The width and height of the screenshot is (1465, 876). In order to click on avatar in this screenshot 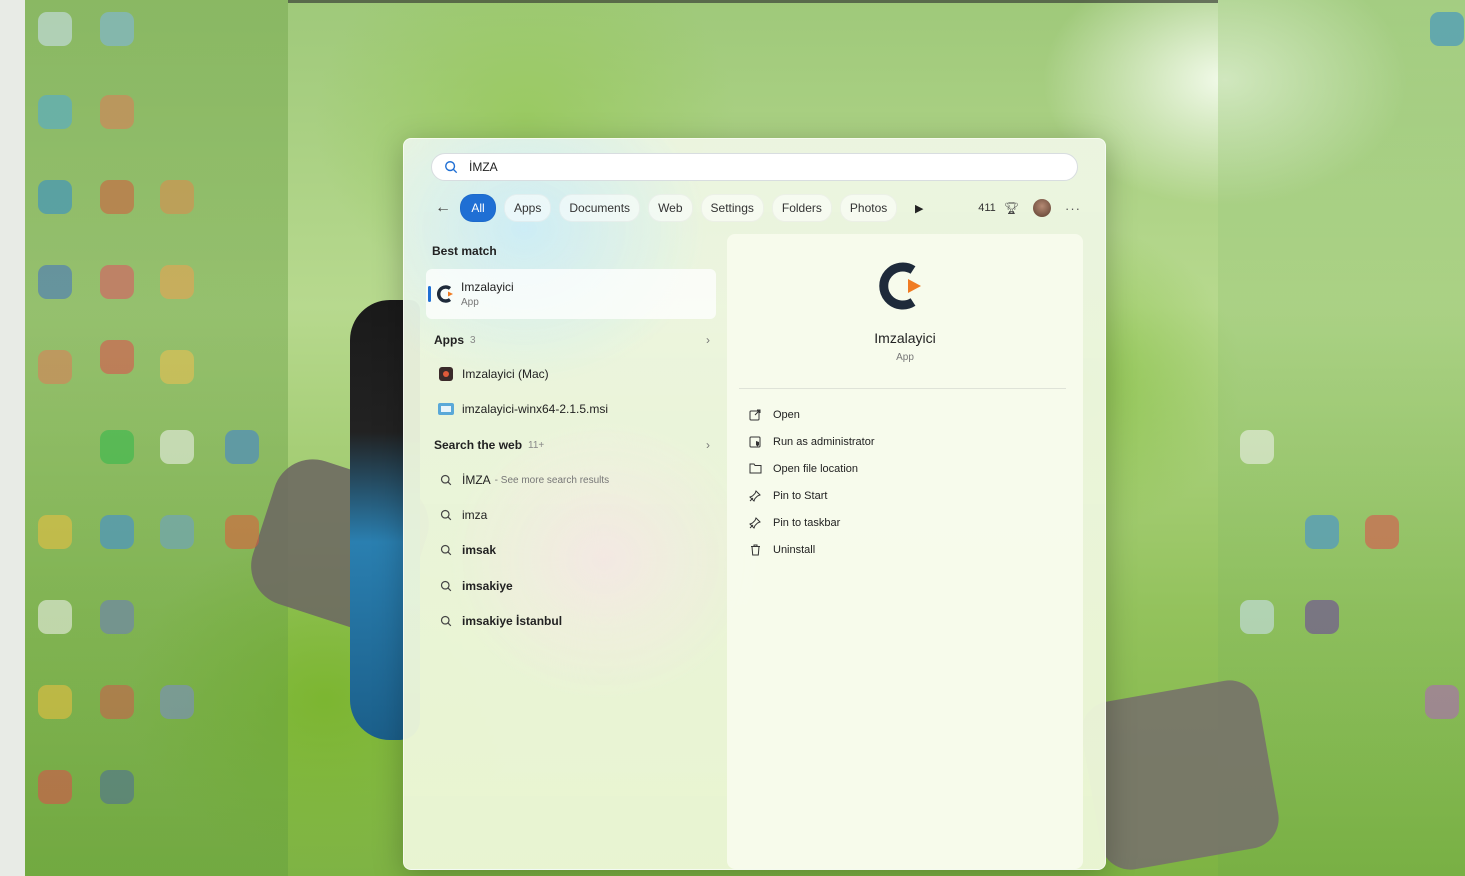, I will do `click(1042, 208)`.